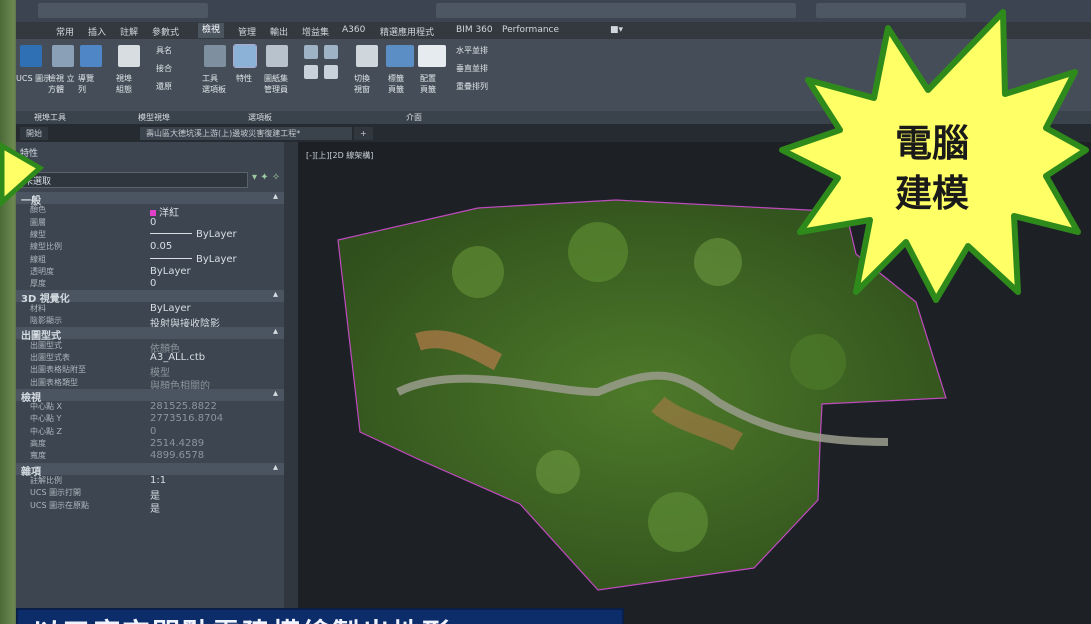 Image resolution: width=1091 pixels, height=624 pixels. I want to click on tool-palettes-icon, so click(215, 56).